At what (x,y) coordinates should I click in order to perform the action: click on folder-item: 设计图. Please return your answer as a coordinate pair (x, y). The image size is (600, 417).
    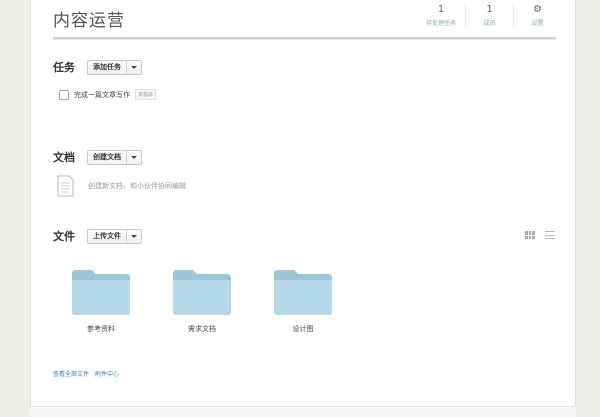
    Looking at the image, I should click on (303, 301).